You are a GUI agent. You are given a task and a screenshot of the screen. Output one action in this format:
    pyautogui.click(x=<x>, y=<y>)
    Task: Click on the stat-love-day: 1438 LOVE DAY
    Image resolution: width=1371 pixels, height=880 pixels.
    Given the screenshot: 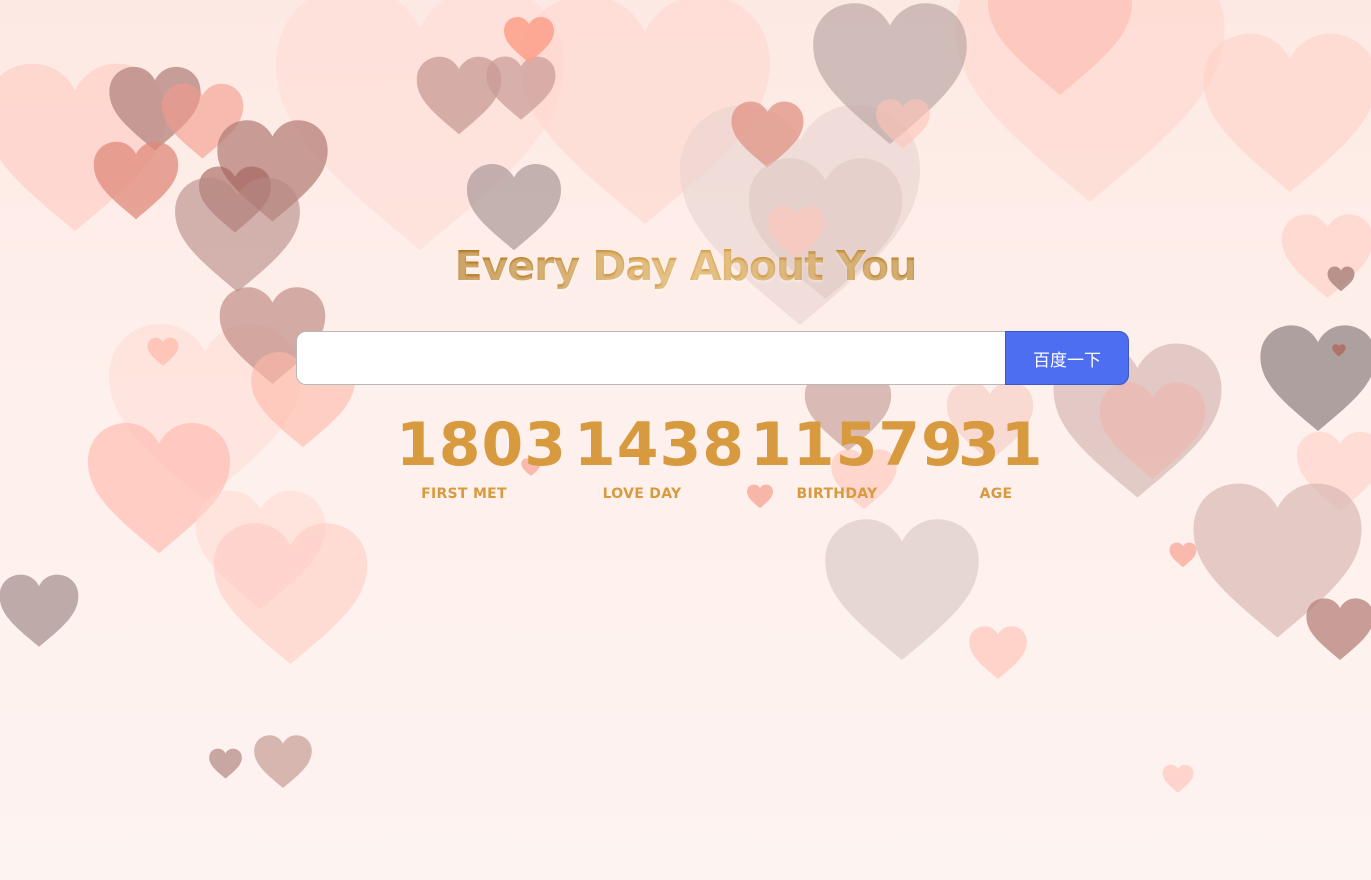 What is the action you would take?
    pyautogui.click(x=659, y=456)
    